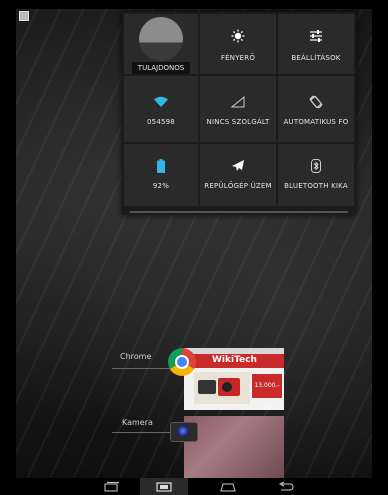  I want to click on airplane-icon, so click(238, 166).